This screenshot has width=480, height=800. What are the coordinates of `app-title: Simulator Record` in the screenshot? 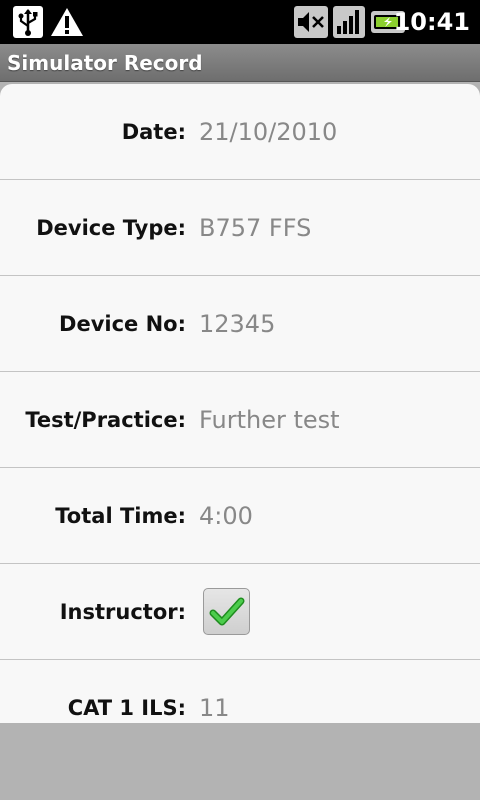 It's located at (105, 63).